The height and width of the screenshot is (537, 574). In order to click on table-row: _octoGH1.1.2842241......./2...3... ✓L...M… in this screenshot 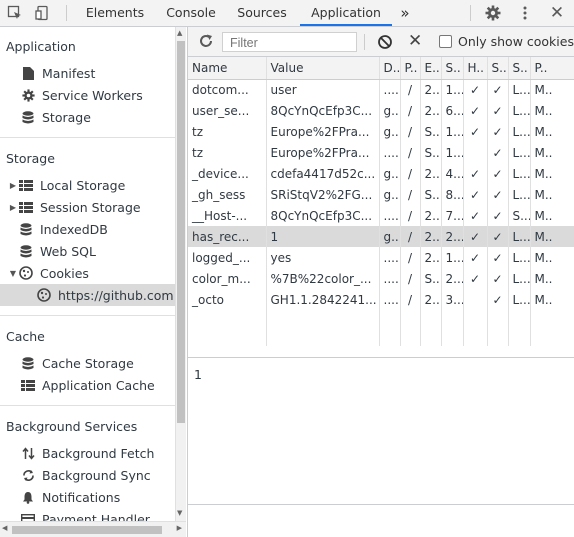, I will do `click(381, 299)`.